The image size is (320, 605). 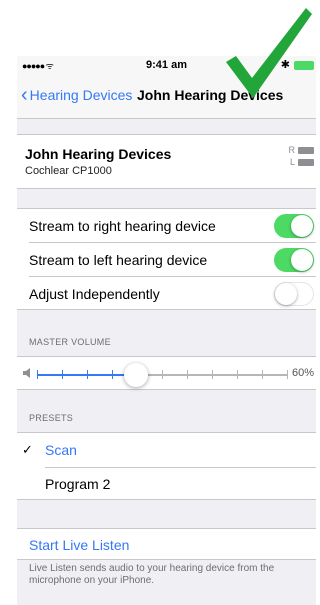 I want to click on back-button: ‹ Hearing Devices, so click(x=77, y=95).